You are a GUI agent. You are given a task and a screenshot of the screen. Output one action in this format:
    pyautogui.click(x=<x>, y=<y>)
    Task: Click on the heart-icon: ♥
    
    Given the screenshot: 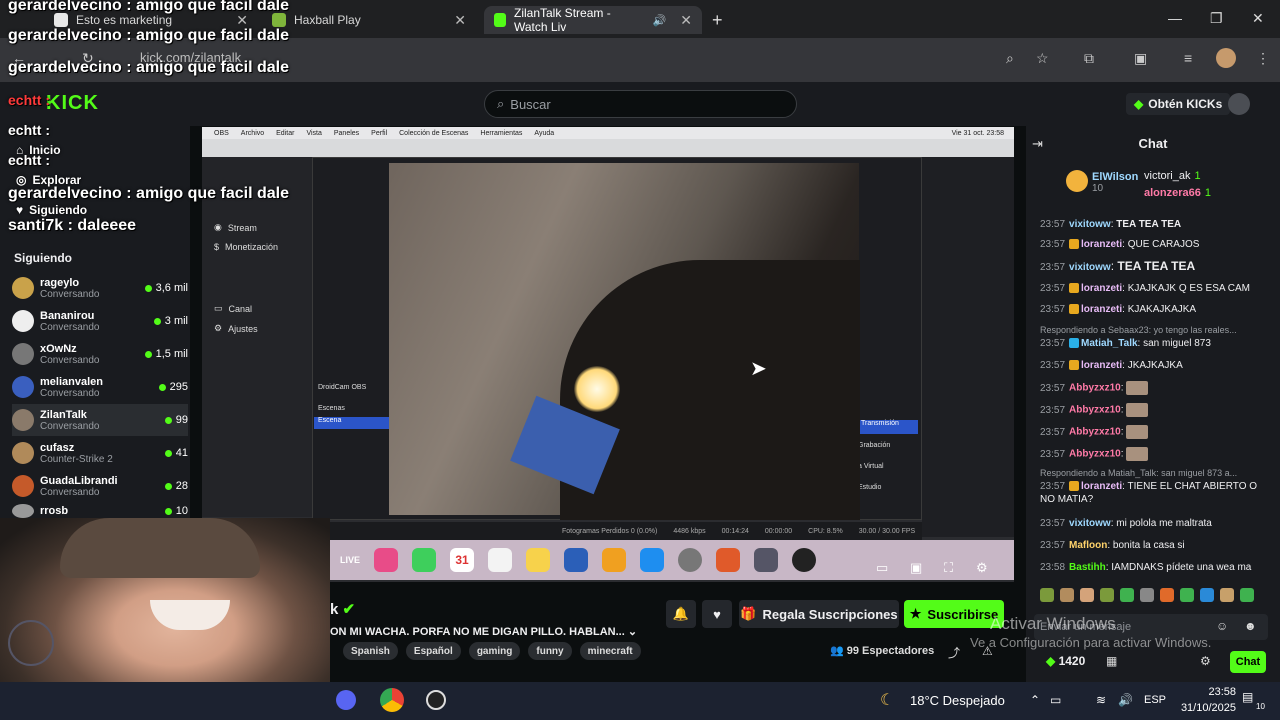 What is the action you would take?
    pyautogui.click(x=717, y=614)
    